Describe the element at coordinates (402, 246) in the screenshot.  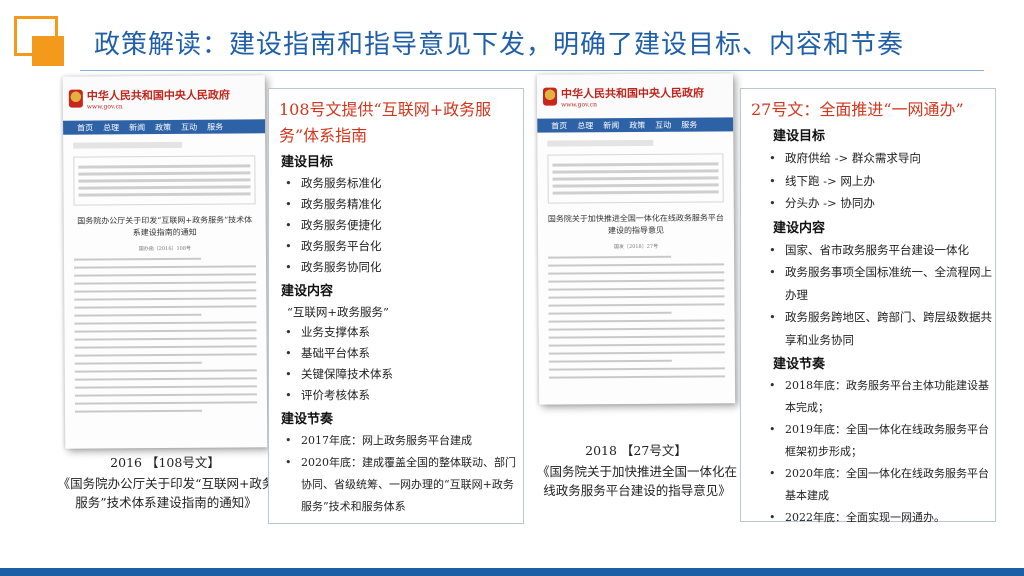
I see `list-item: 政务服务平台化` at that location.